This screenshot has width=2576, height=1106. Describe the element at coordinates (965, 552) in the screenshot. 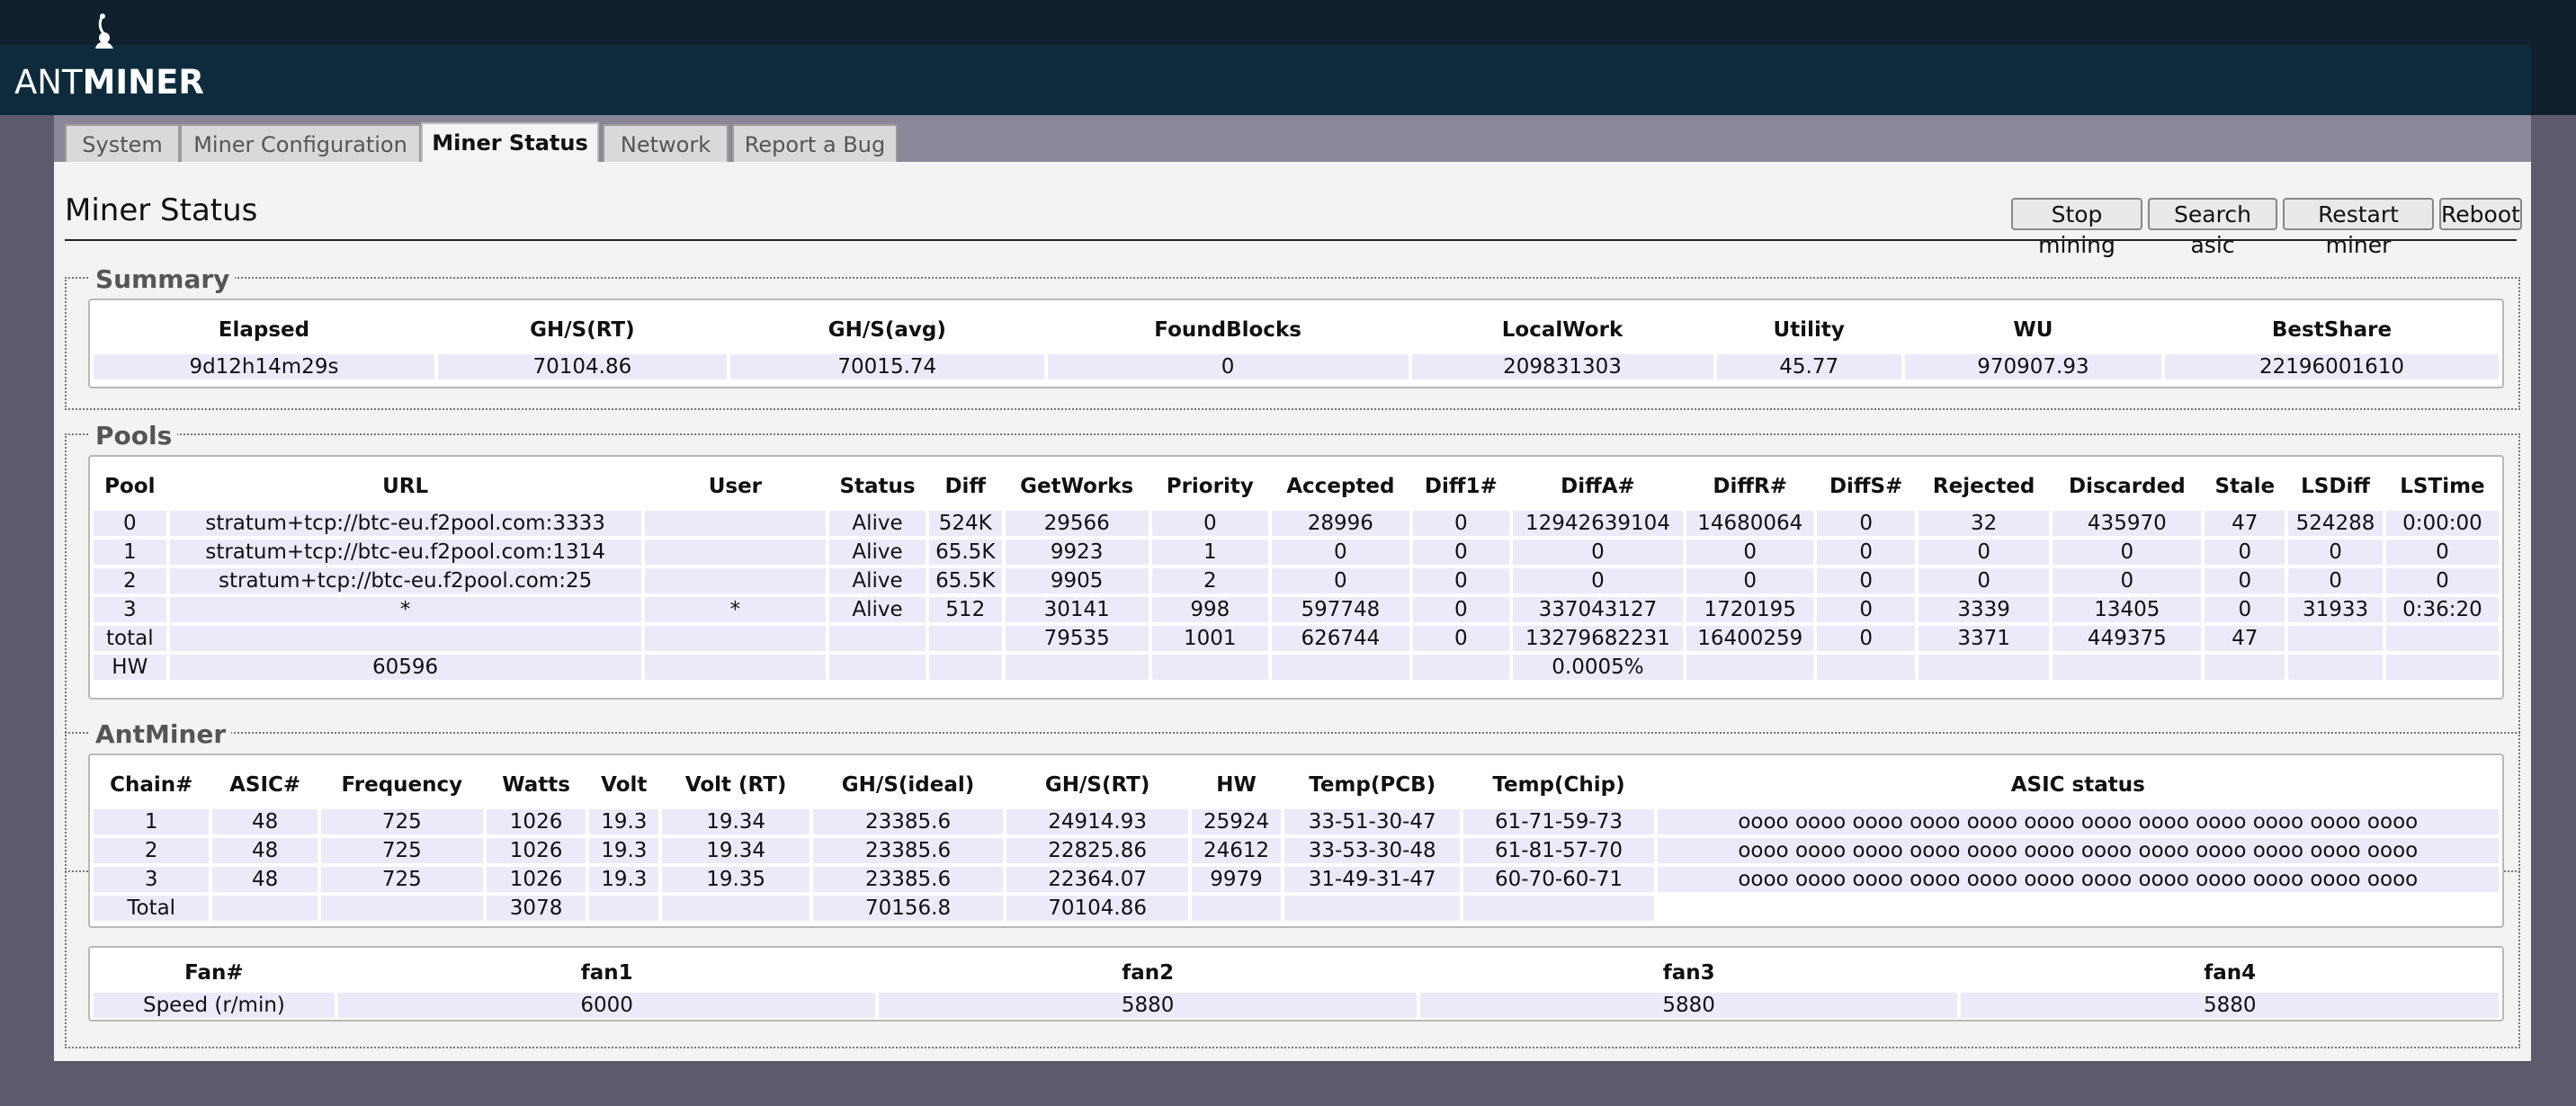

I see `pool-cell: 65.5K` at that location.